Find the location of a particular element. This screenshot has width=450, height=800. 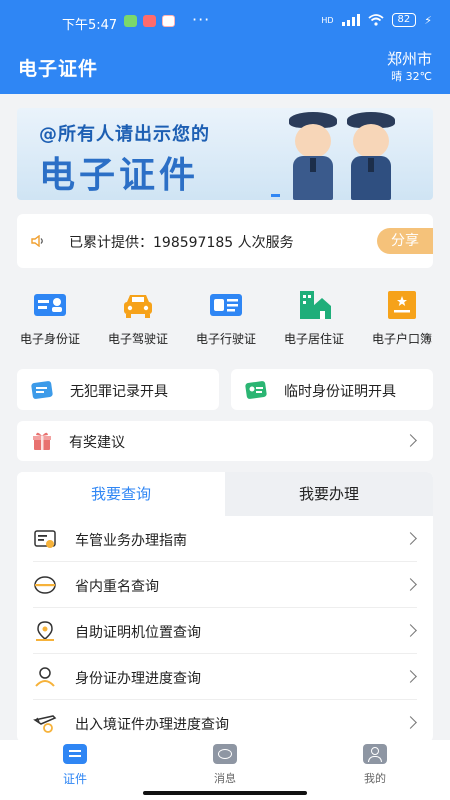

doc-vehicle-license: 电子行驶证 is located at coordinates (226, 318).